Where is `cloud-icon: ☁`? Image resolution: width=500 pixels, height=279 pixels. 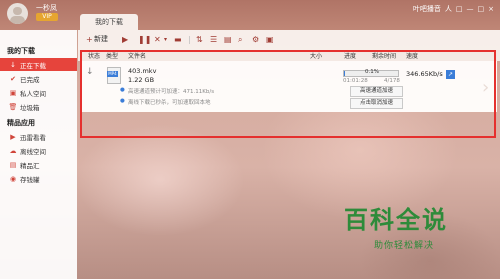
cloud-icon: ☁ is located at coordinates (13, 150).